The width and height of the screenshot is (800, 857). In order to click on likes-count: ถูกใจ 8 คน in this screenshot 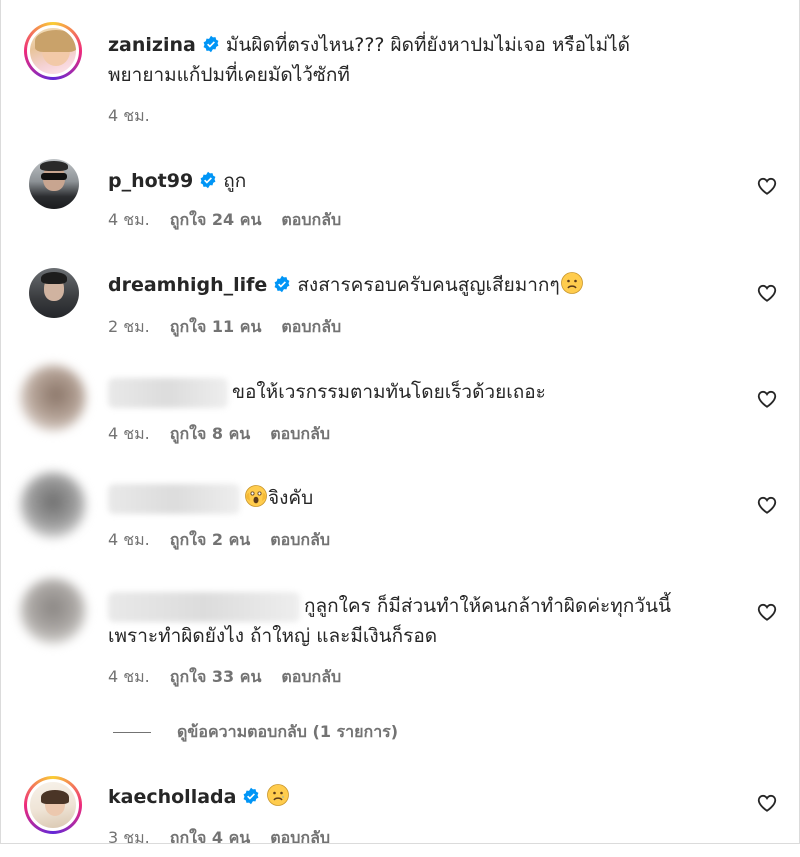, I will do `click(210, 433)`.